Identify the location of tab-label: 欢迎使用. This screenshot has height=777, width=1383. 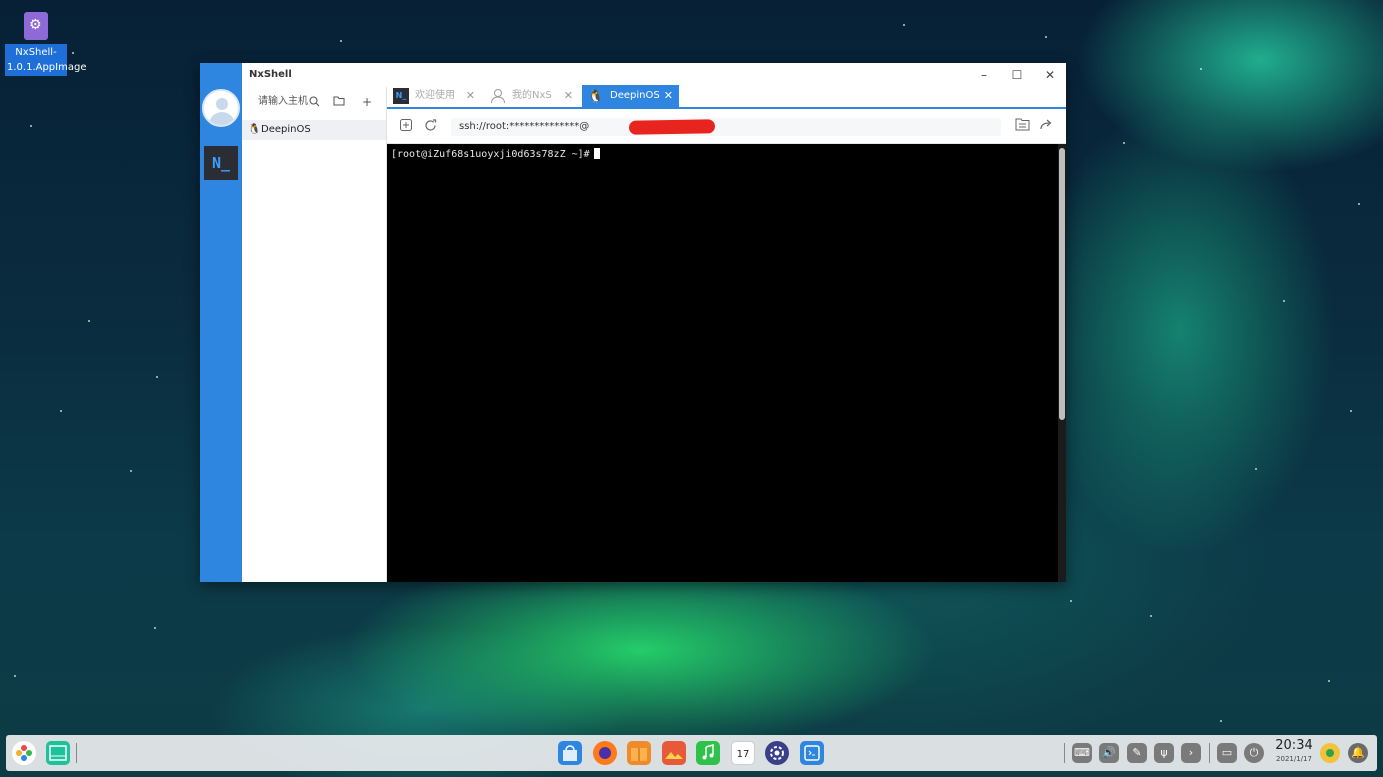
(435, 95).